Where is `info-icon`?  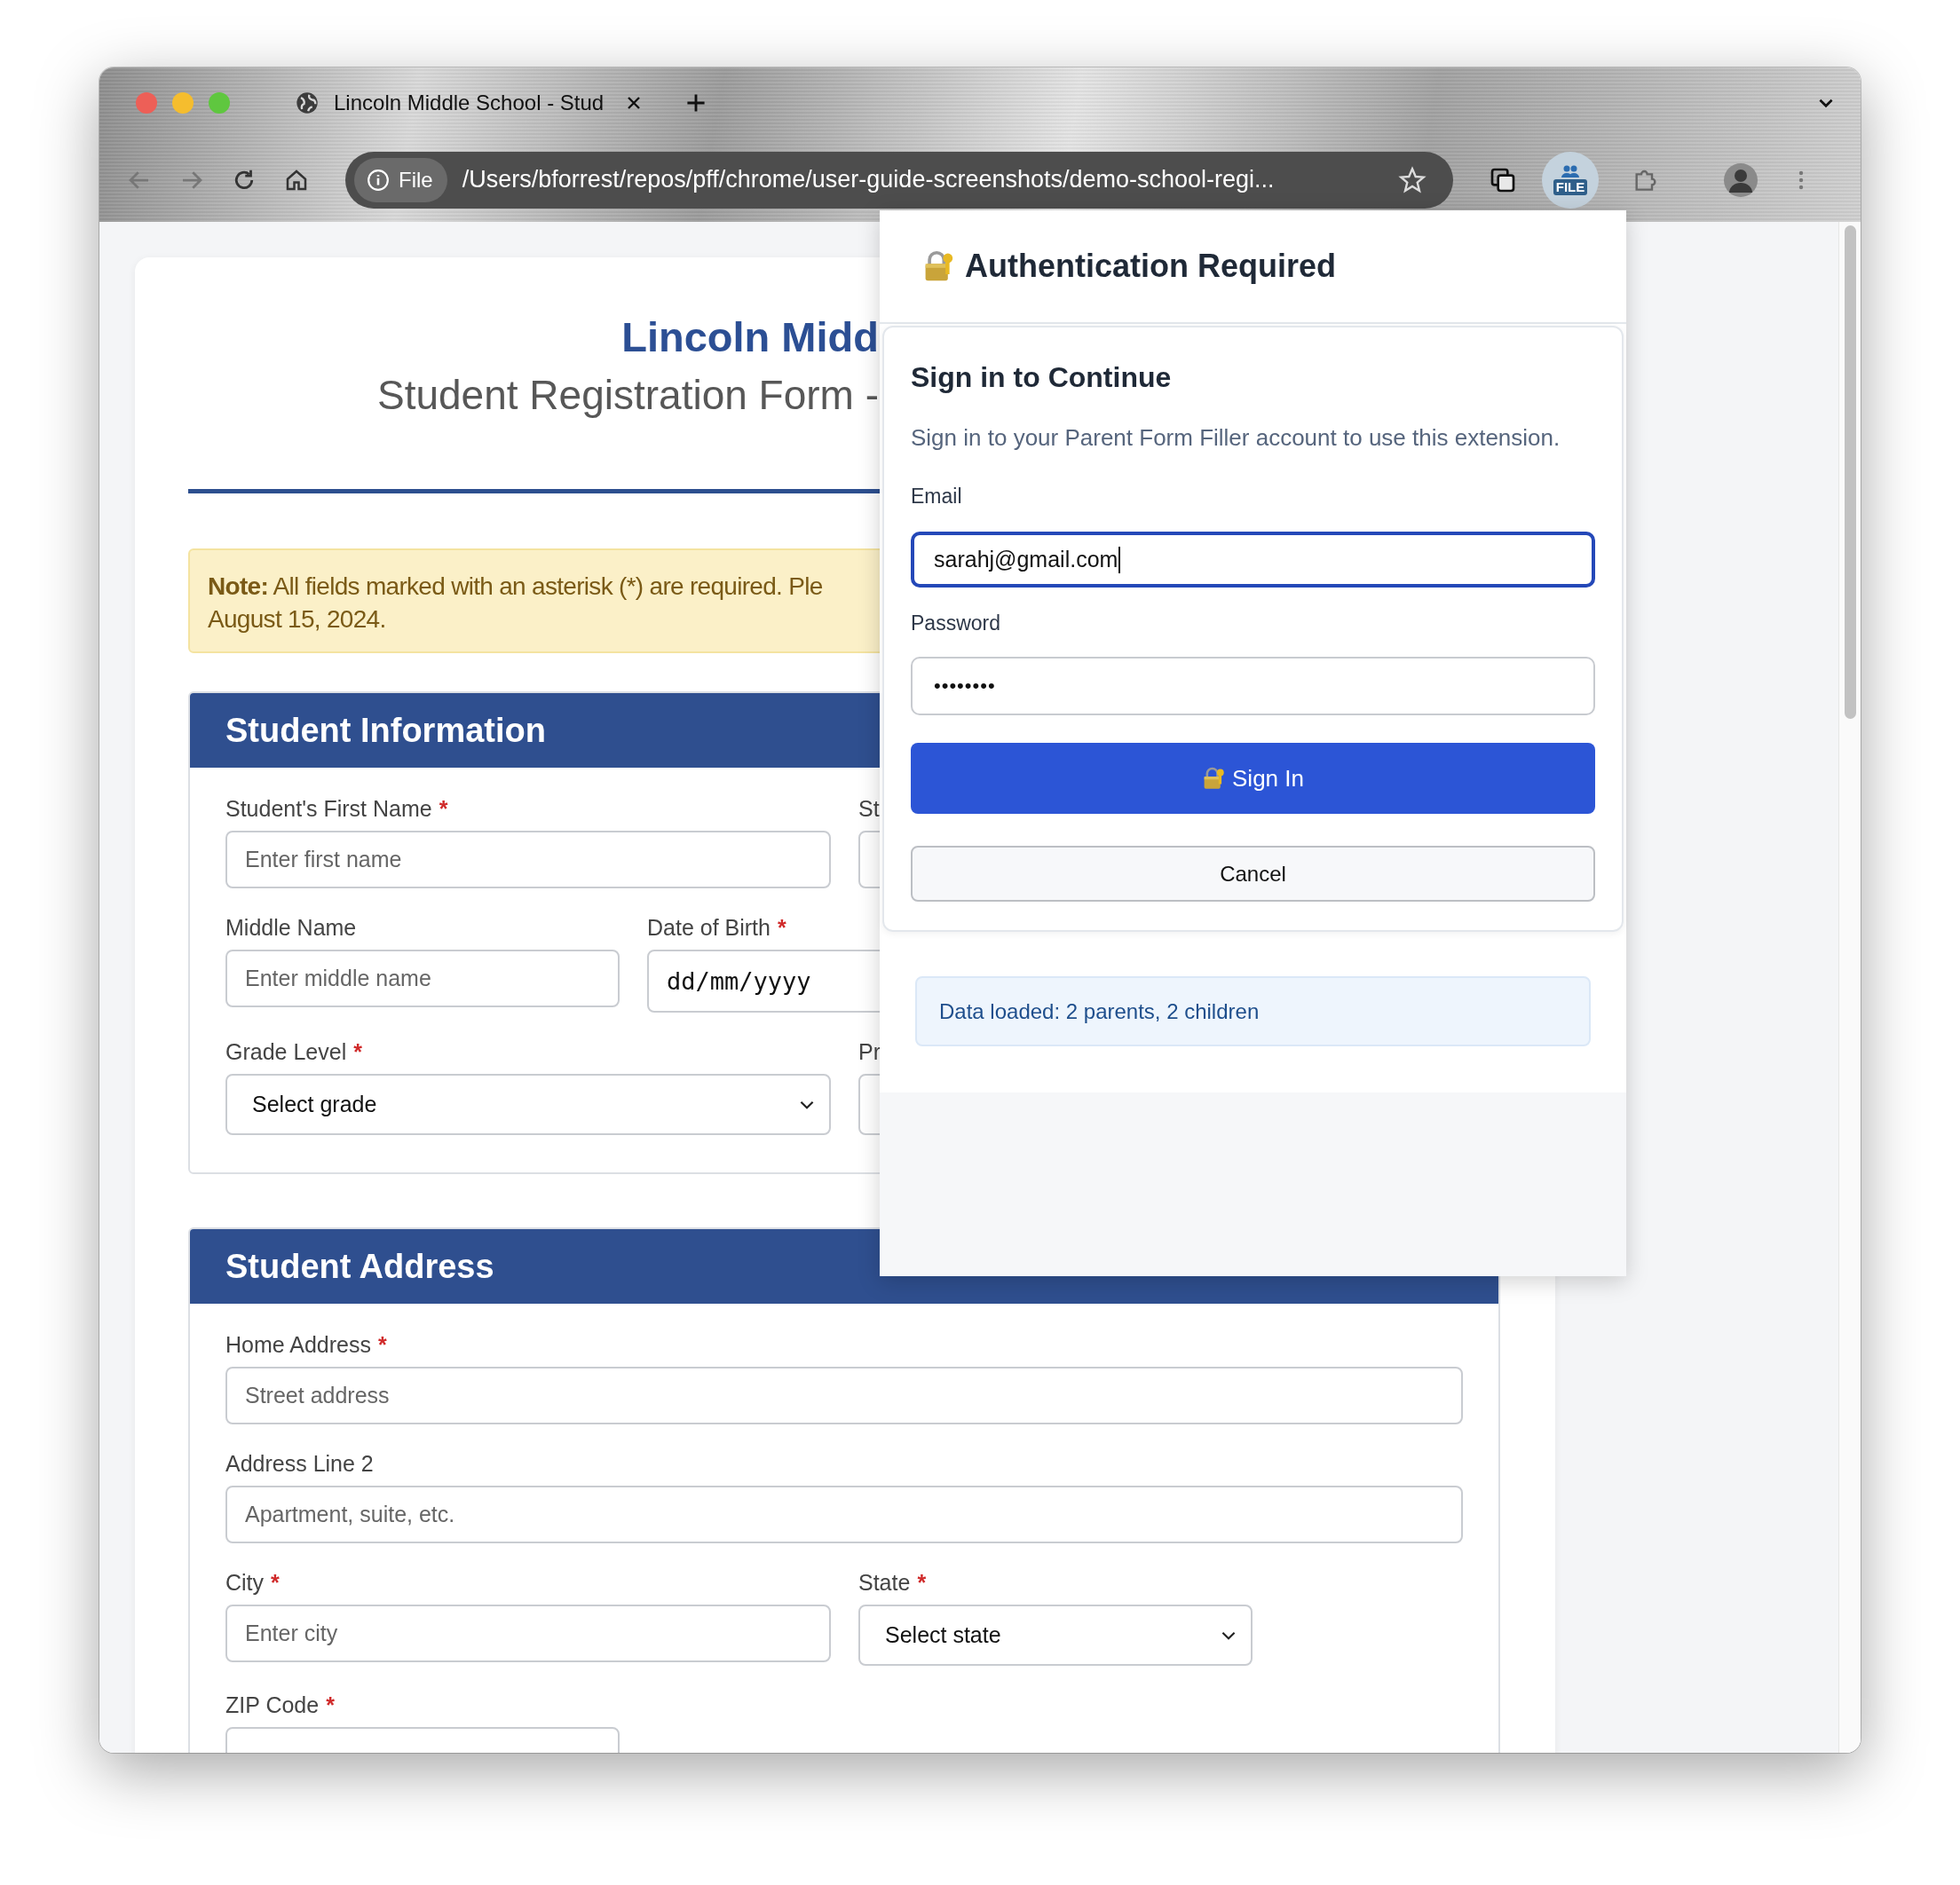
info-icon is located at coordinates (378, 180).